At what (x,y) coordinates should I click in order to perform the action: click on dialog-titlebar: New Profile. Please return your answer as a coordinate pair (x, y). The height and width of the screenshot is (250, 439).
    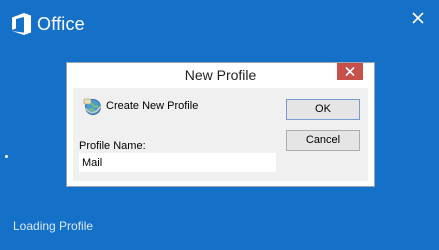
    Looking at the image, I should click on (220, 75).